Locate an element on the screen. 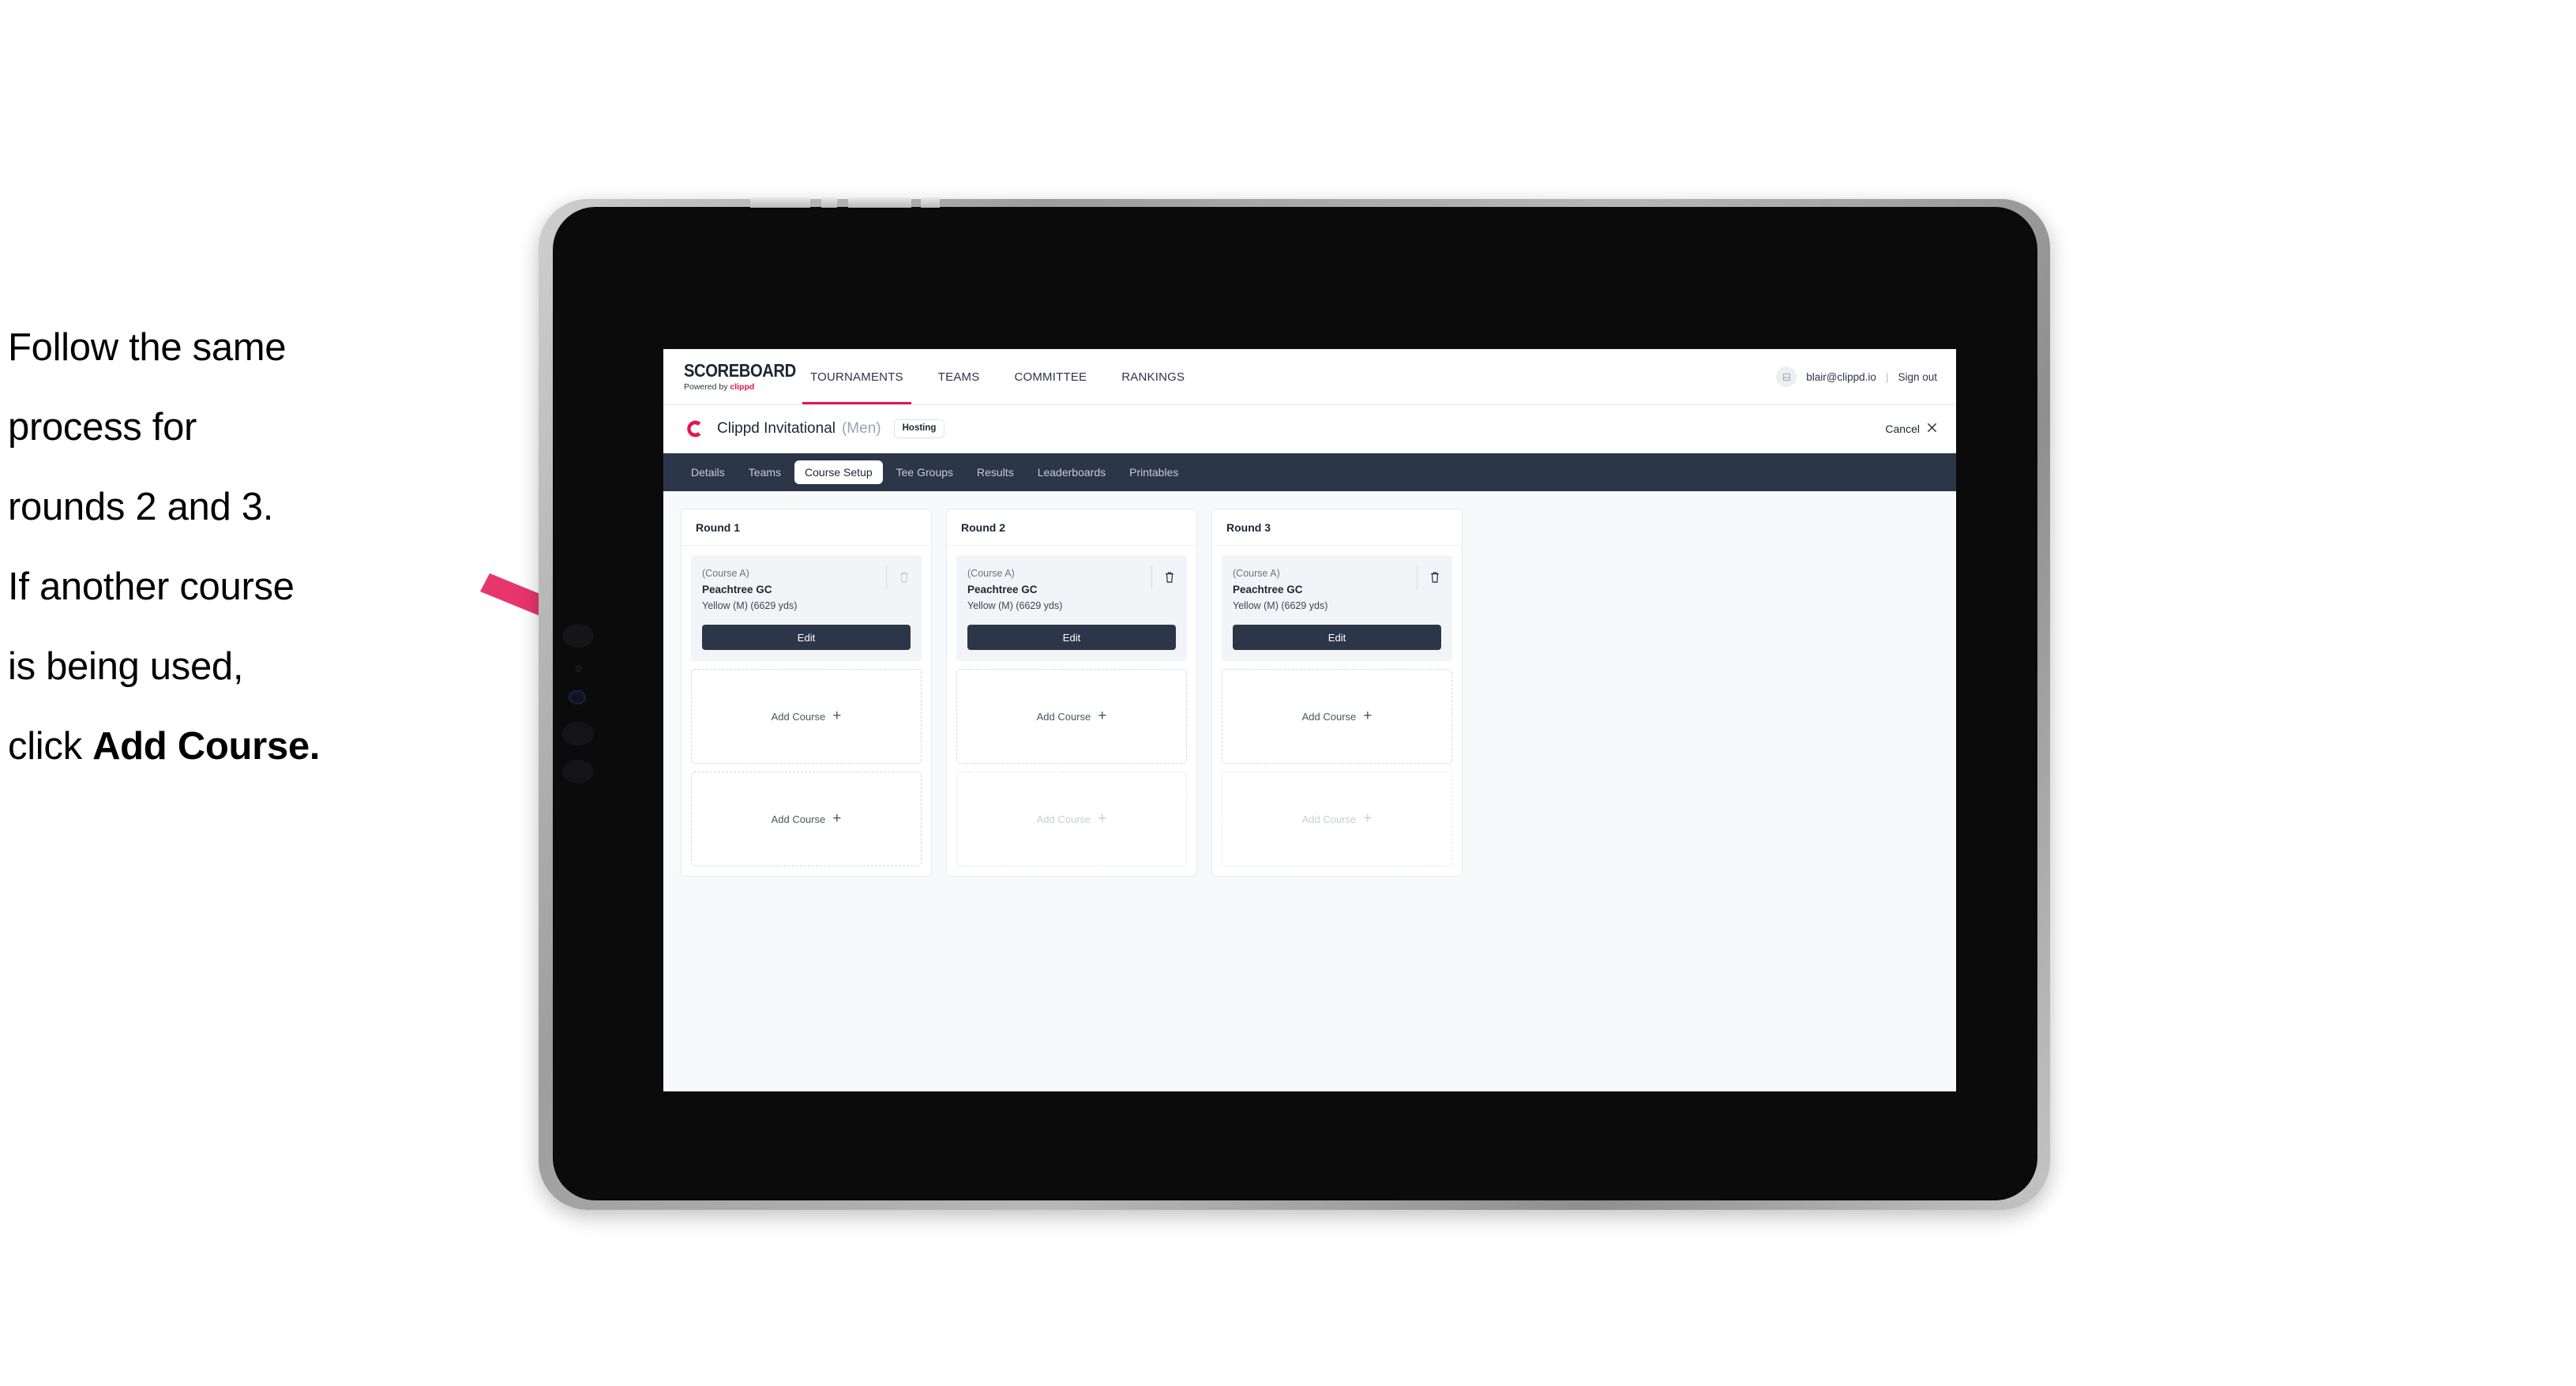 Image resolution: width=2576 pixels, height=1386 pixels. round-title: Round 1 is located at coordinates (806, 527).